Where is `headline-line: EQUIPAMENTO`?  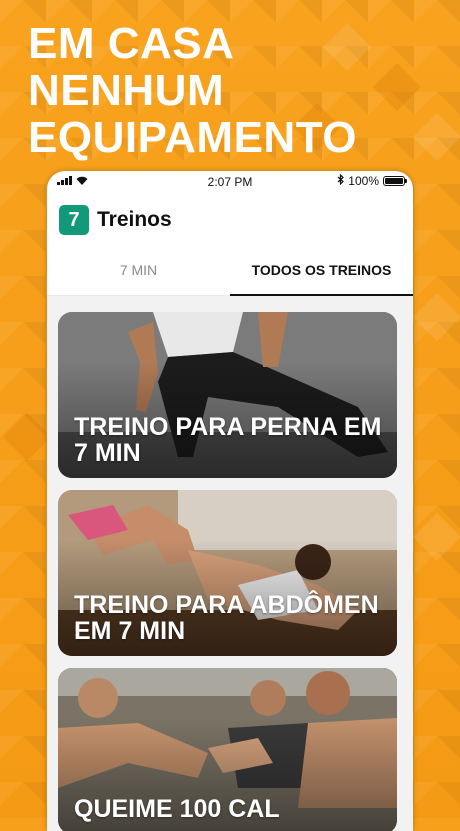 headline-line: EQUIPAMENTO is located at coordinates (193, 137).